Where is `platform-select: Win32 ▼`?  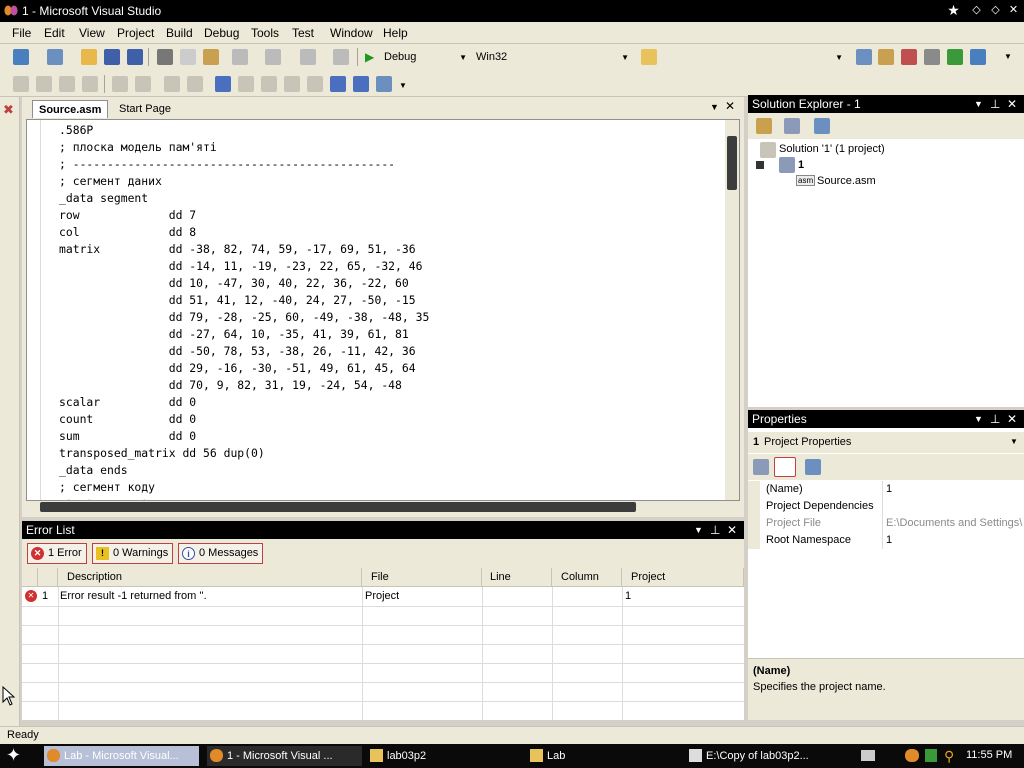
platform-select: Win32 ▼ is located at coordinates (552, 57).